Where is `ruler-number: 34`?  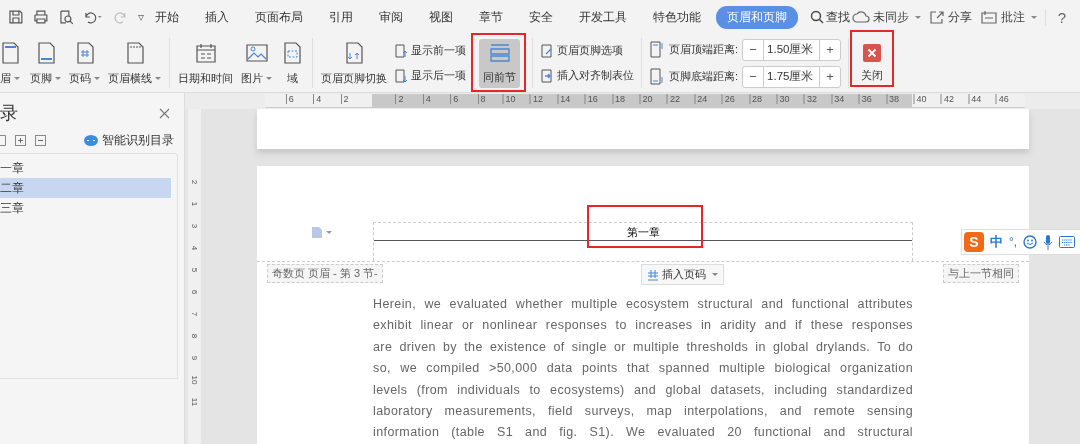
ruler-number: 34 is located at coordinates (838, 99).